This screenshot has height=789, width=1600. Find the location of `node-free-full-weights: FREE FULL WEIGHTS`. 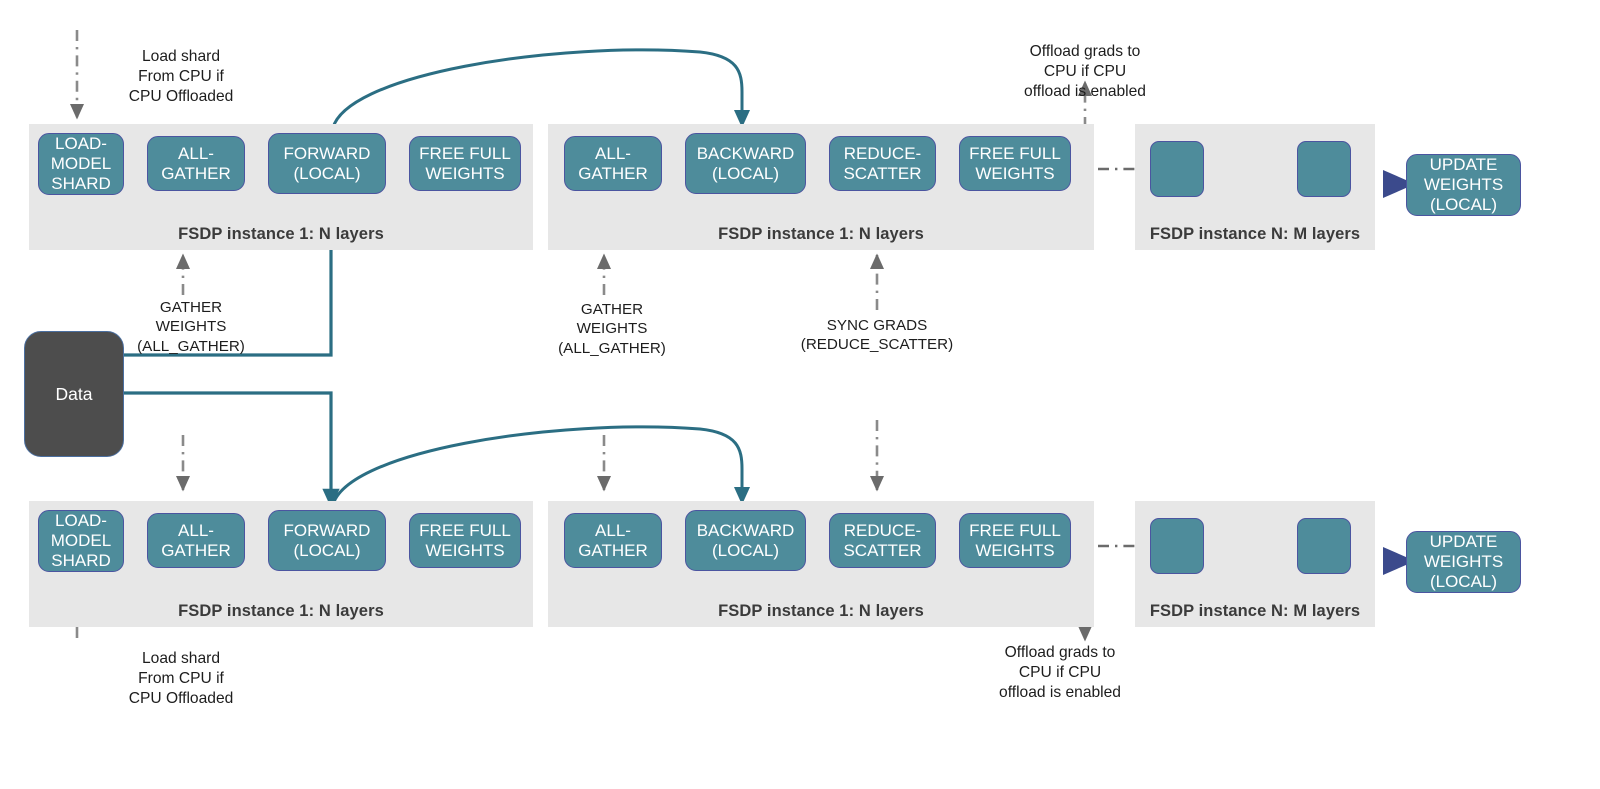

node-free-full-weights: FREE FULL WEIGHTS is located at coordinates (465, 163).